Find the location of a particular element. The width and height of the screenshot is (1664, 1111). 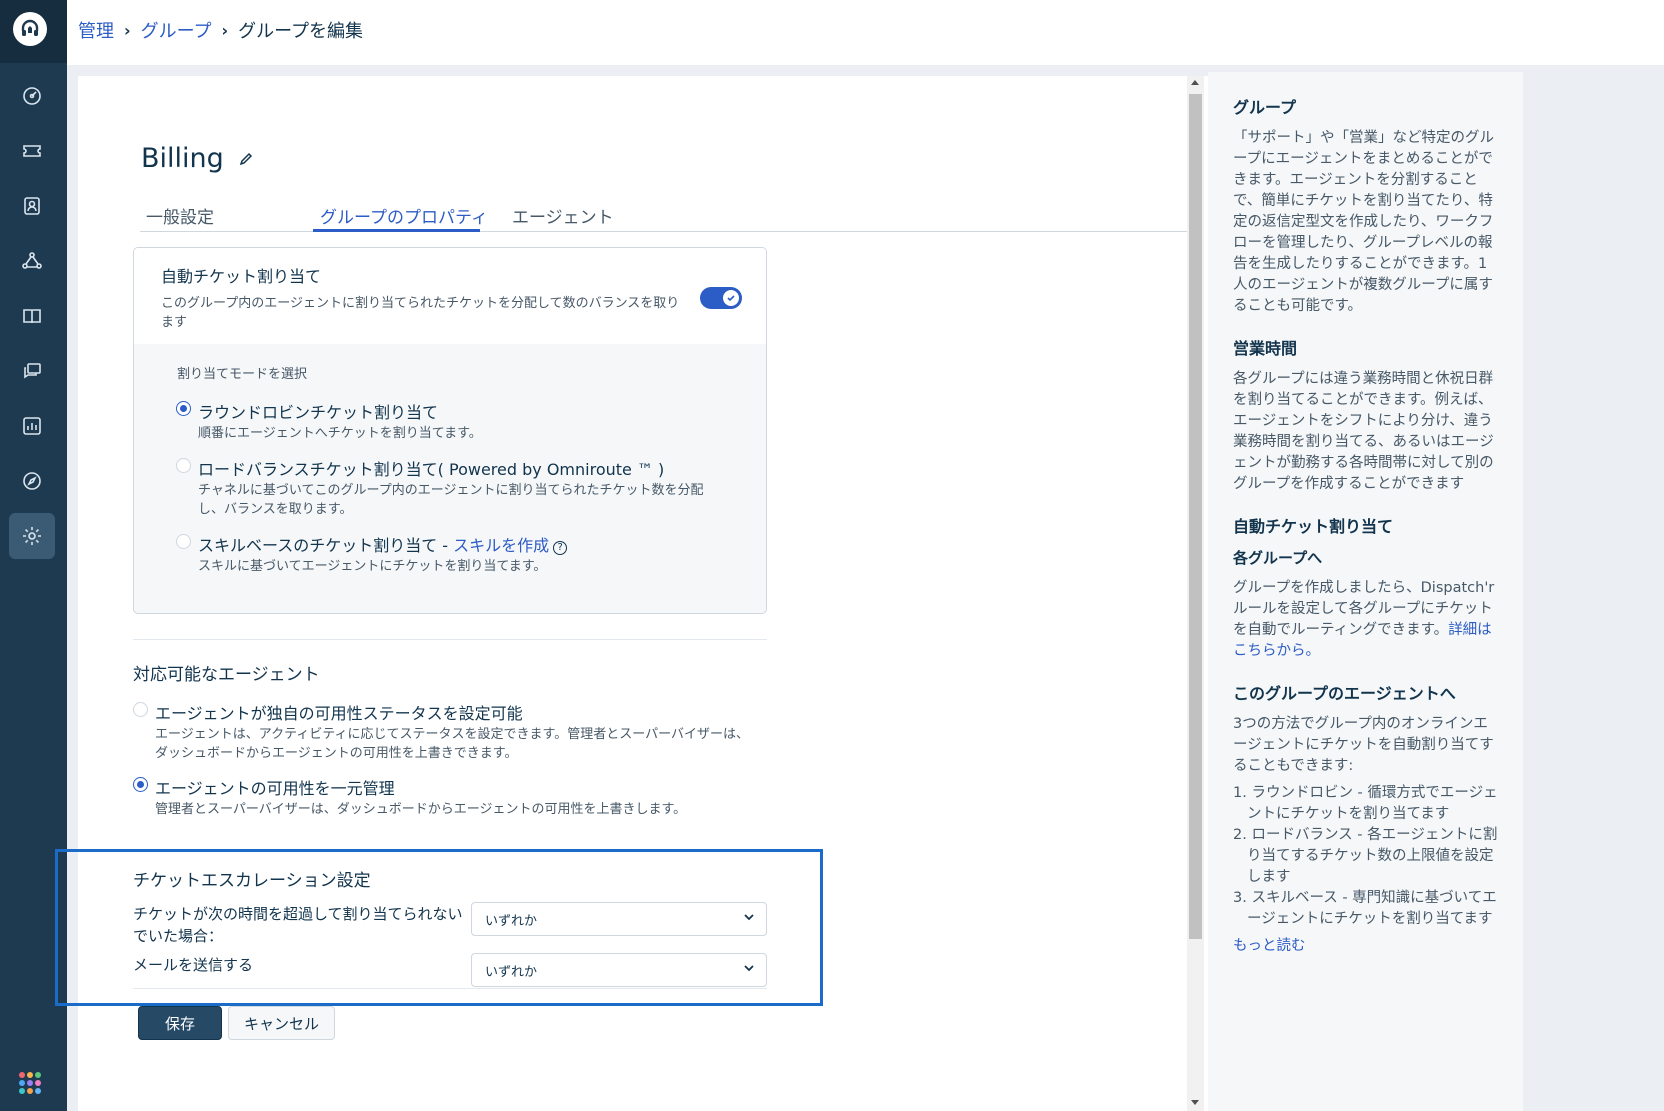

explore-icon is located at coordinates (32, 481).